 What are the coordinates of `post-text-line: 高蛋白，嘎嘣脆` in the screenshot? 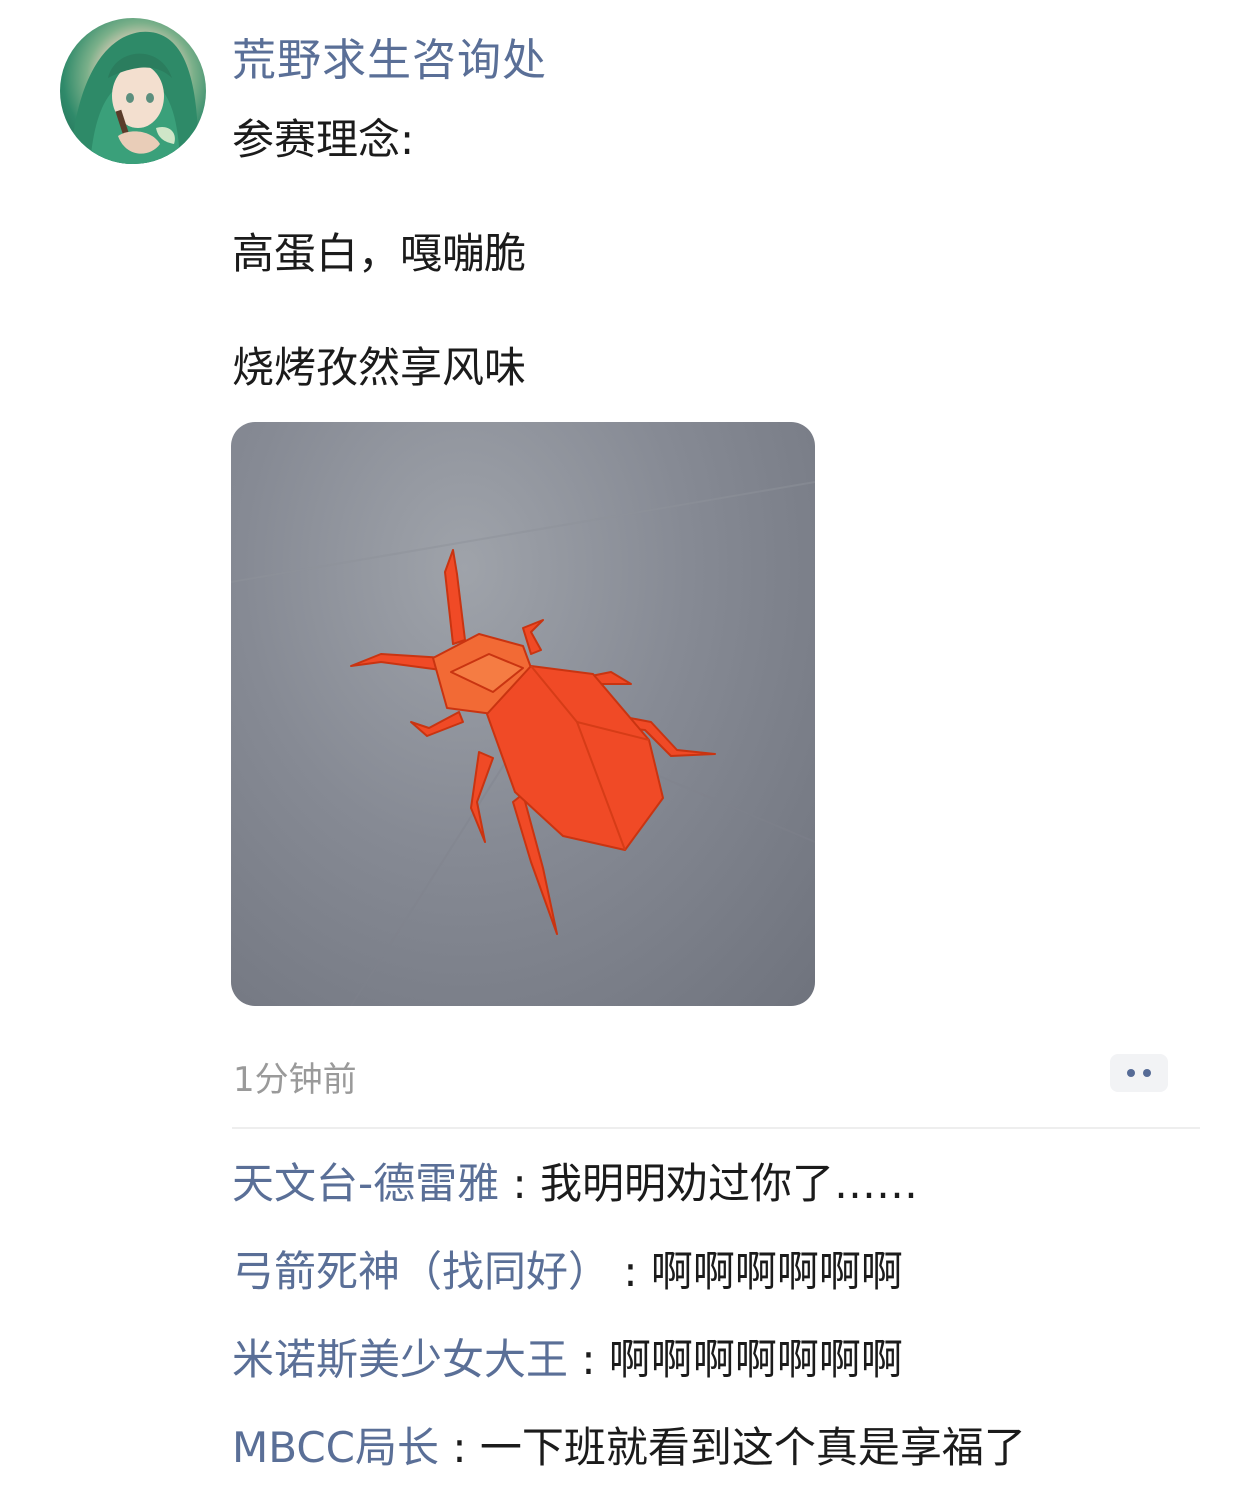 It's located at (379, 253).